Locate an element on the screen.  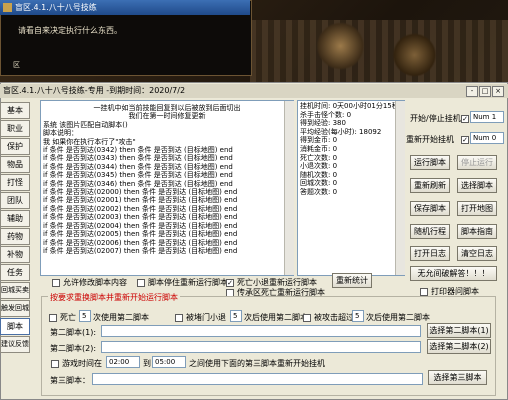
log-line: if 条件 是否到达(0346) then 条件 是否到达 (目标地图) end is located at coordinates (138, 183).